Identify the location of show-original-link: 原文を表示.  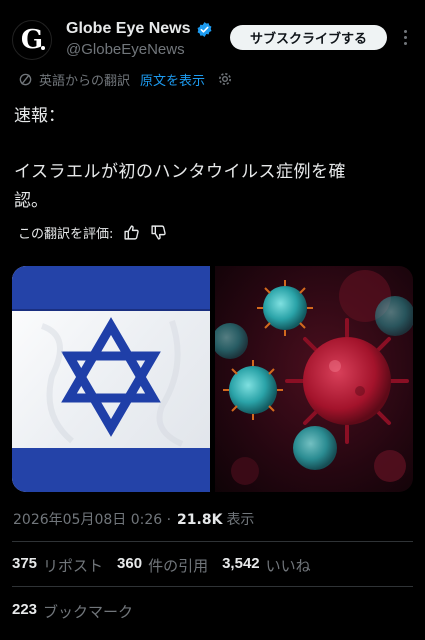
(172, 79).